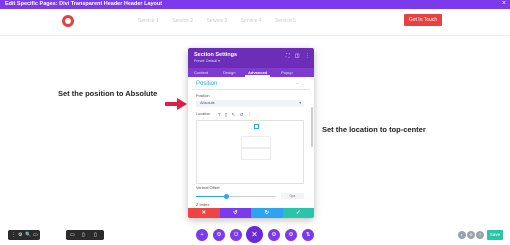 This screenshot has width=510, height=245. Describe the element at coordinates (462, 235) in the screenshot. I see `history-icon: ◐` at that location.